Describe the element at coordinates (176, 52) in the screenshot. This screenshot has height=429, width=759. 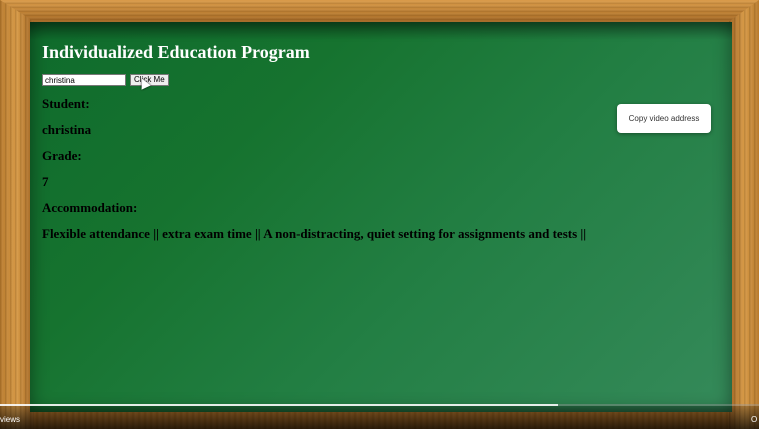
I see `page-title: Individualized Education Program` at that location.